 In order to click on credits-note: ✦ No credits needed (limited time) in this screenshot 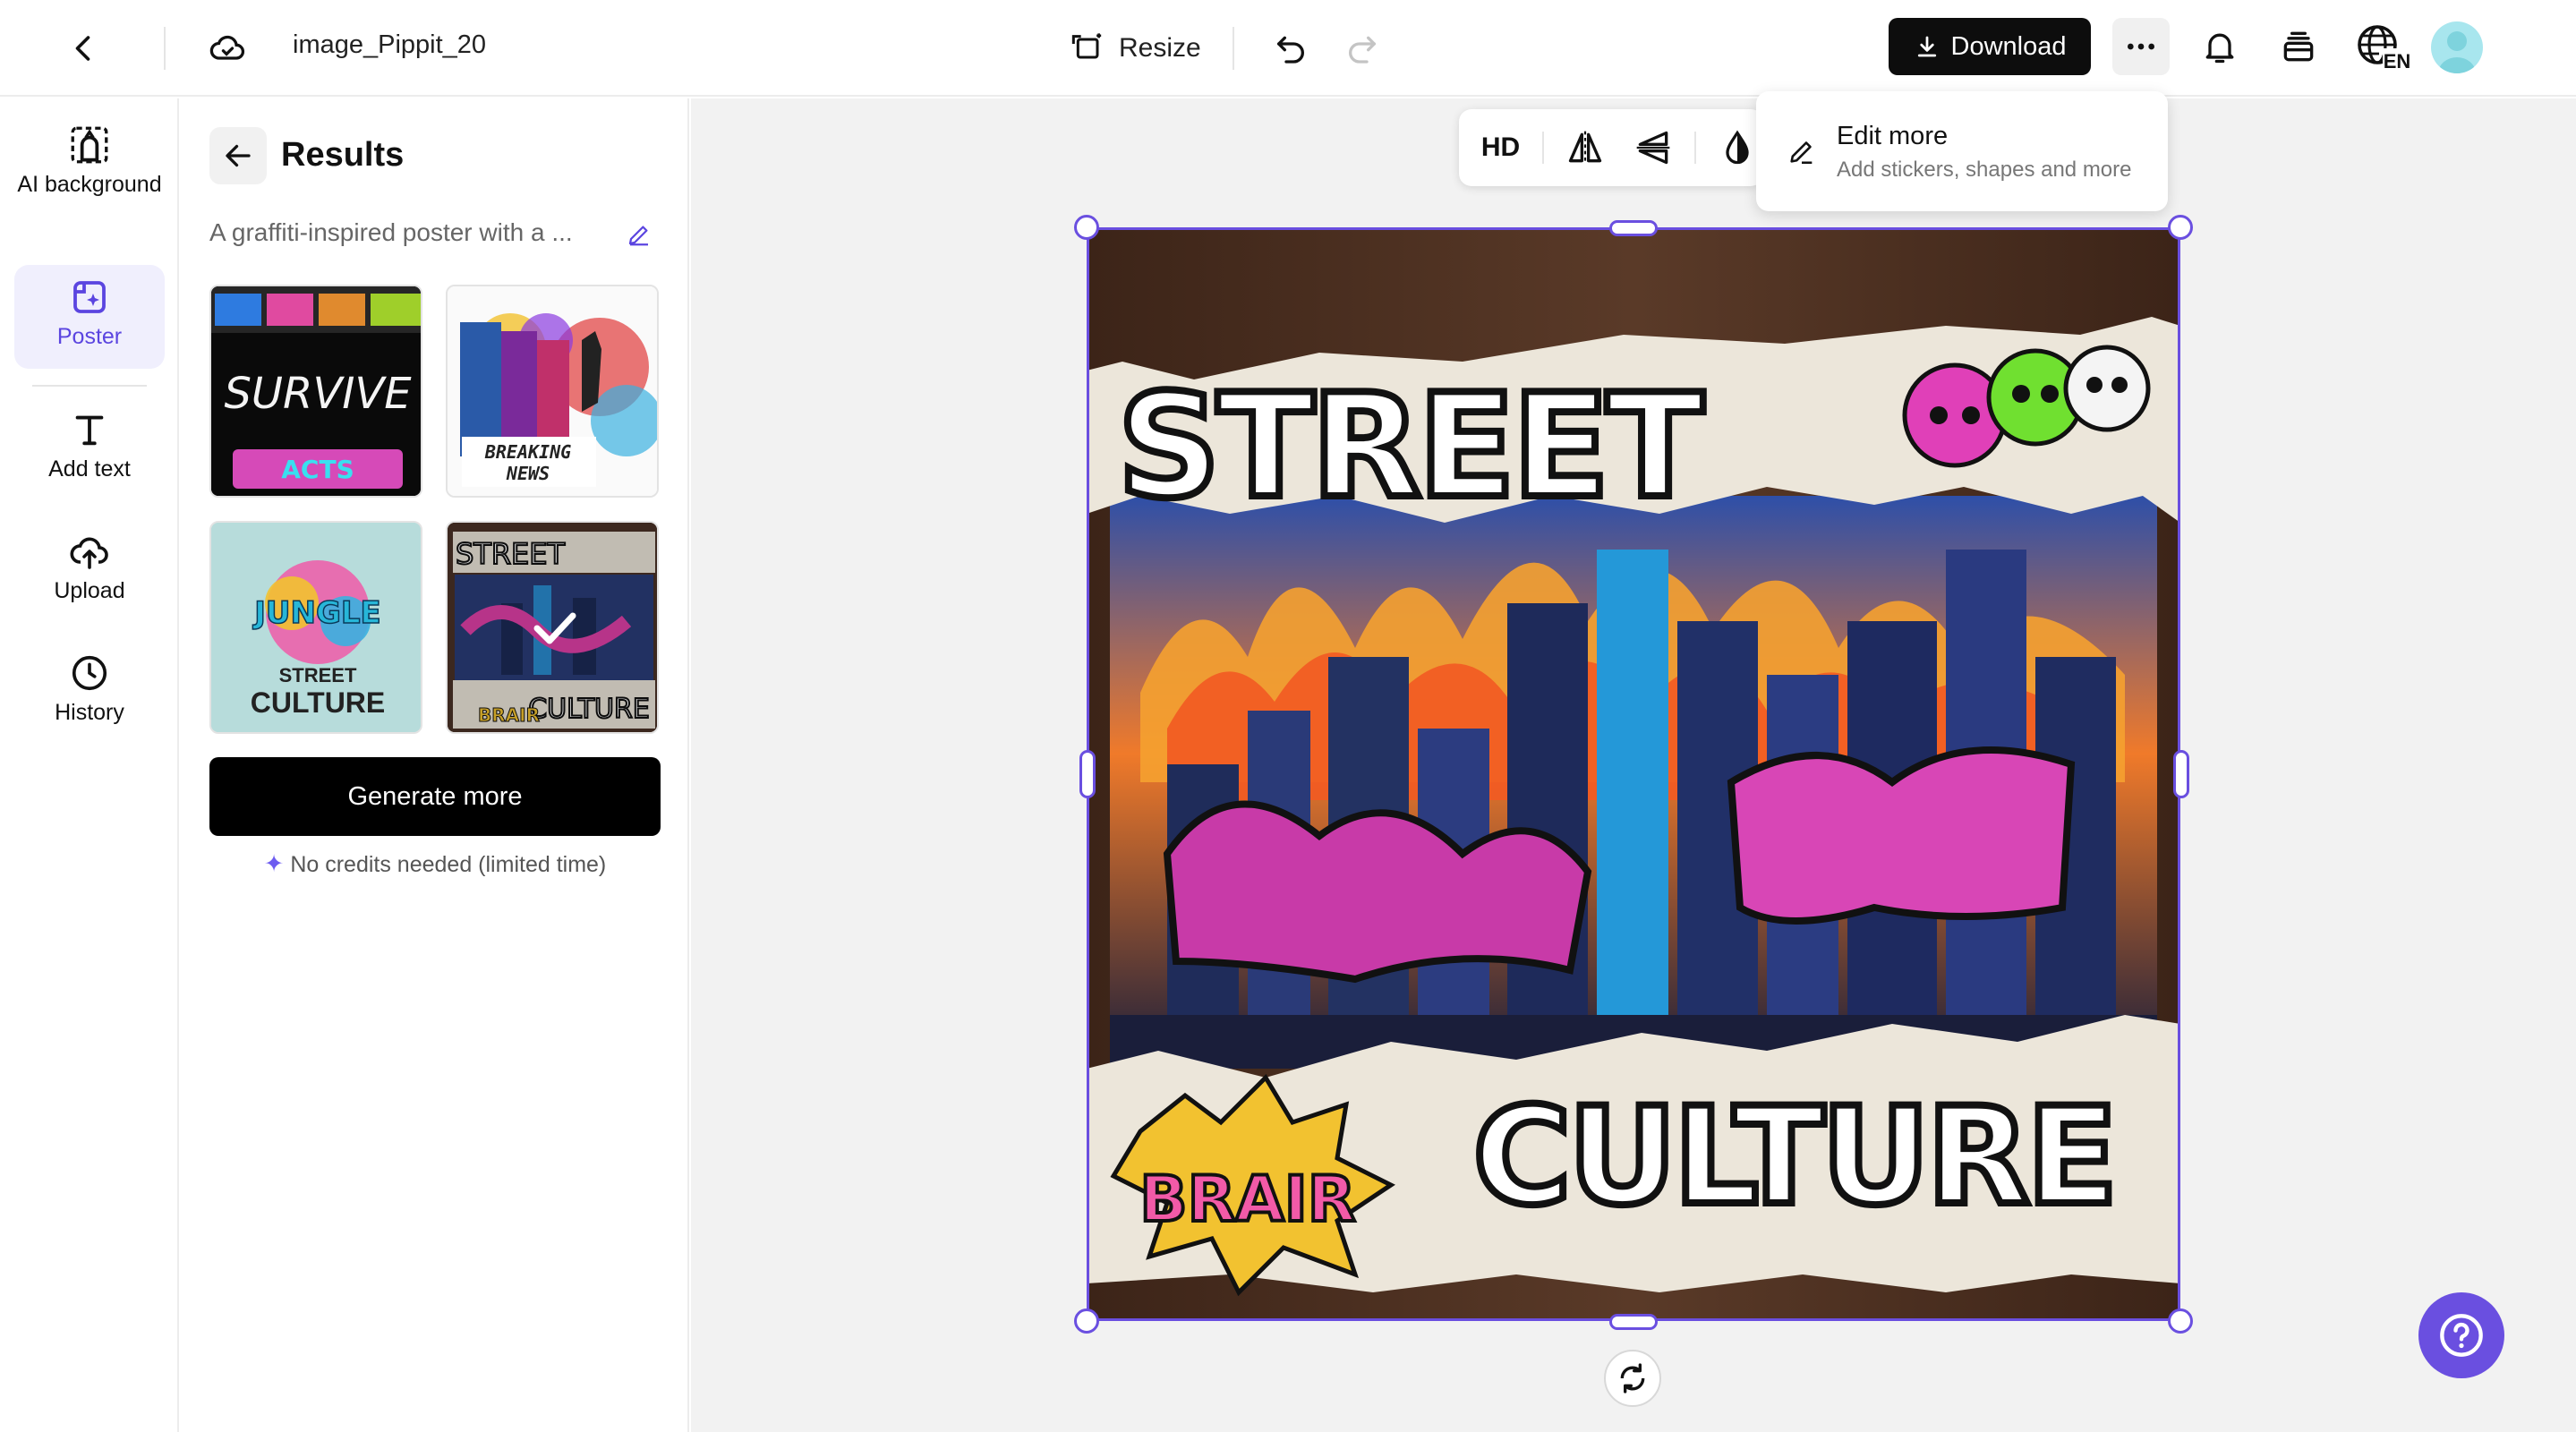, I will do `click(435, 864)`.